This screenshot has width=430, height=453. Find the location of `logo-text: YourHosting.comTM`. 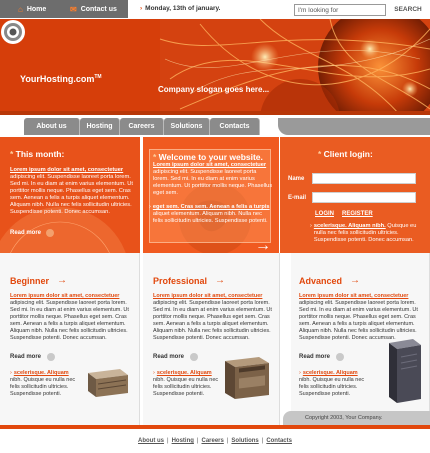

logo-text: YourHosting.comTM is located at coordinates (61, 79).